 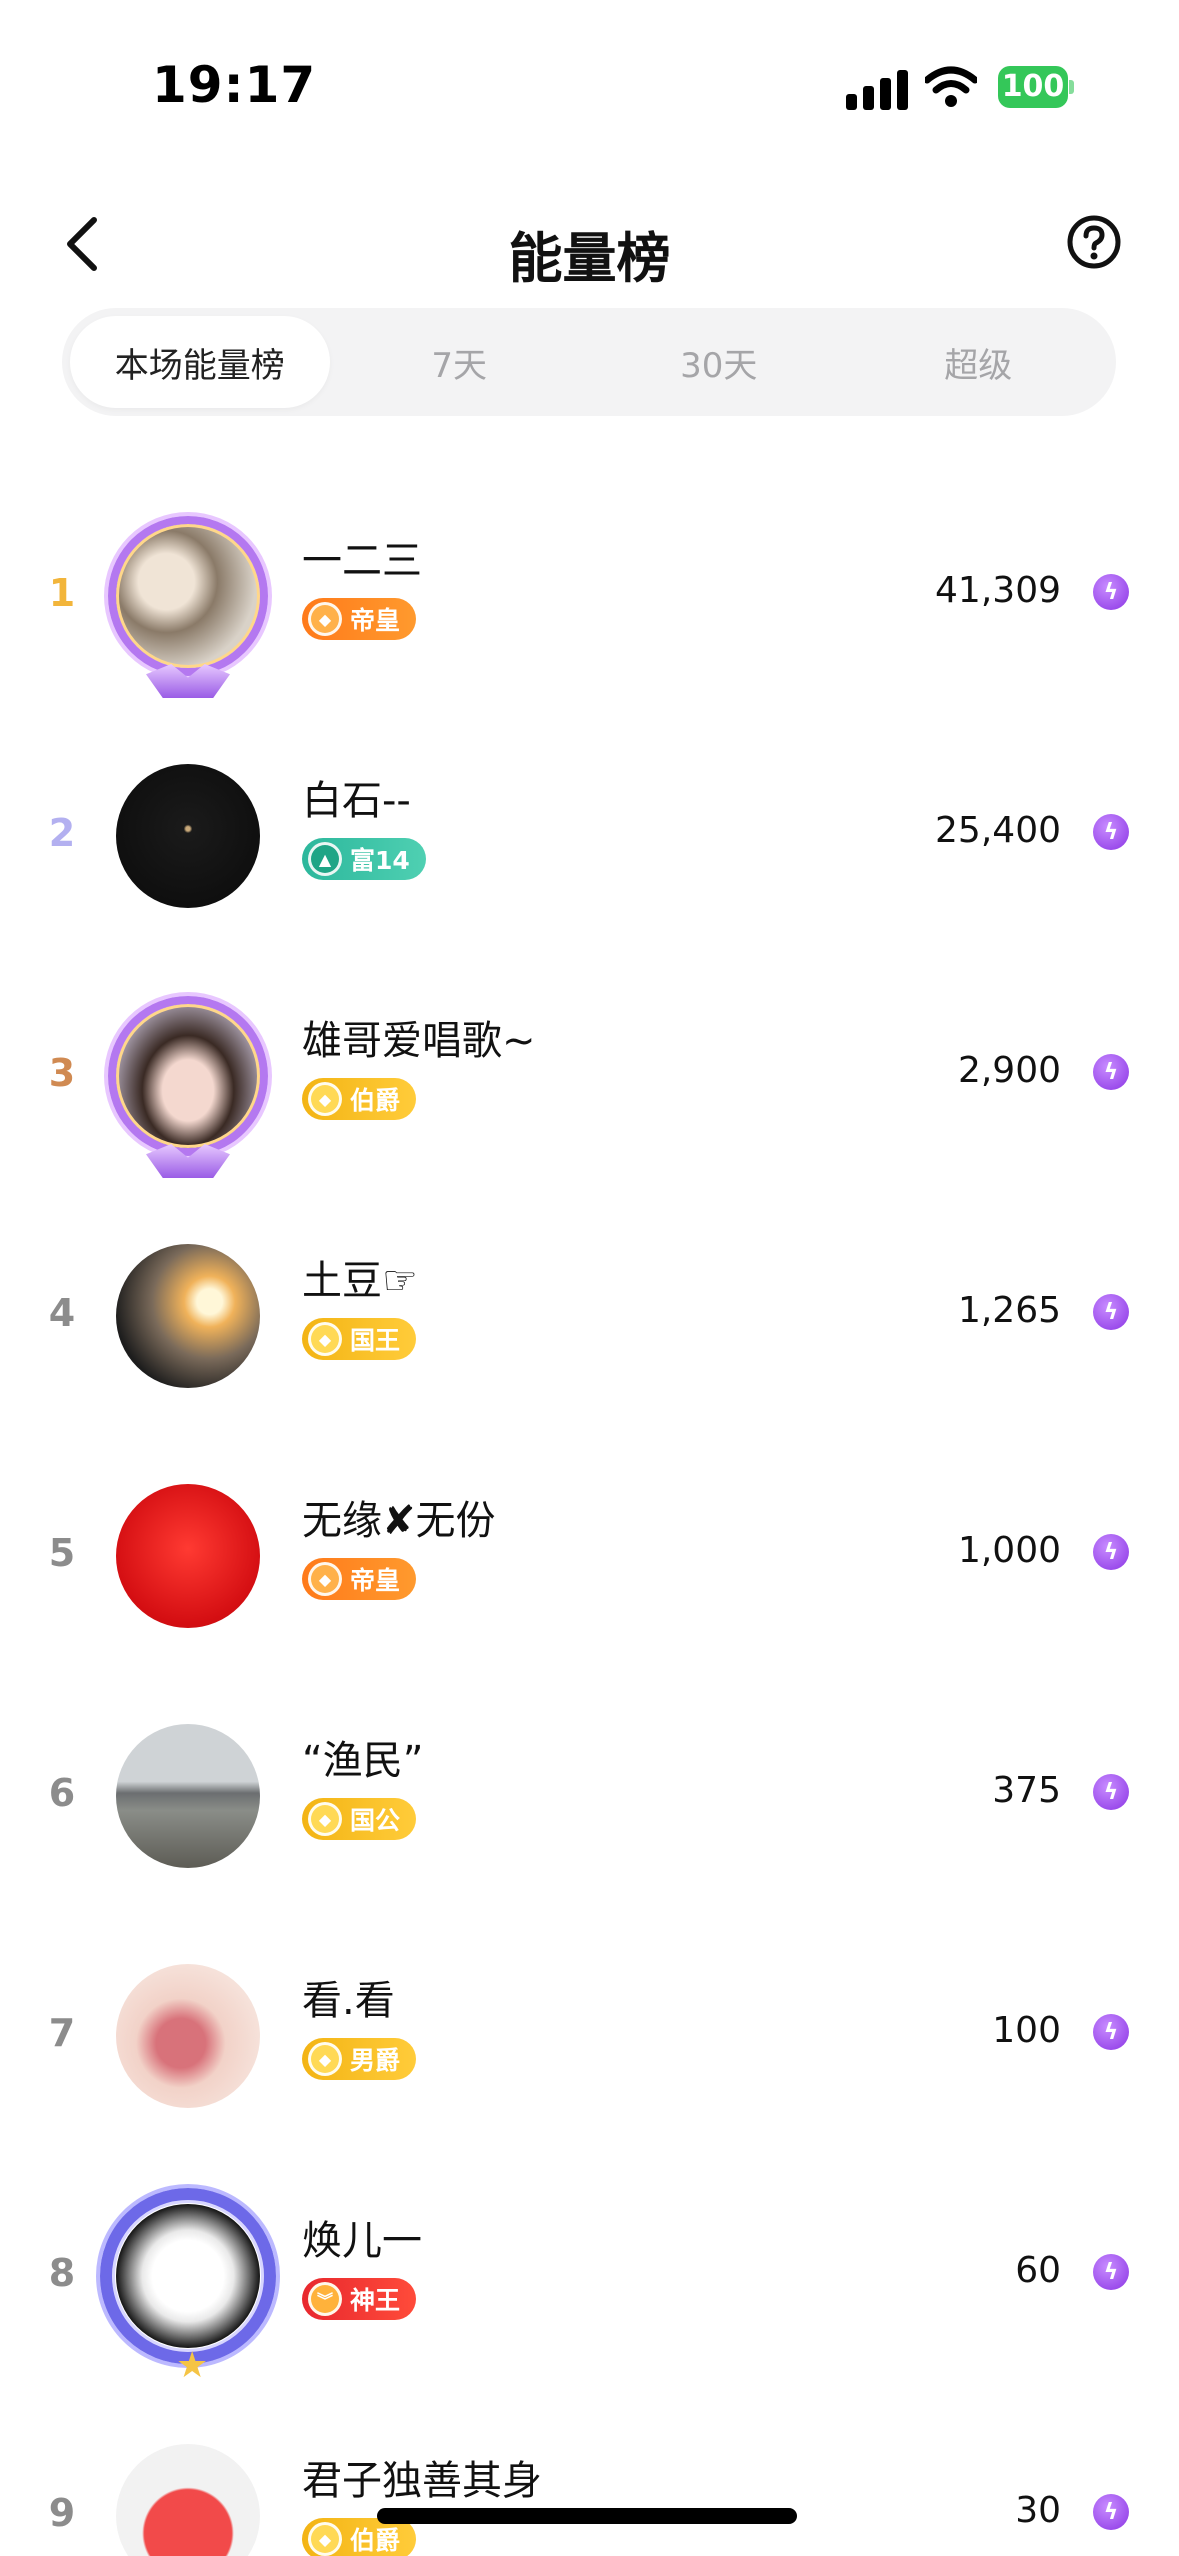 I want to click on user-name: 无缘✘无份, so click(x=399, y=1521).